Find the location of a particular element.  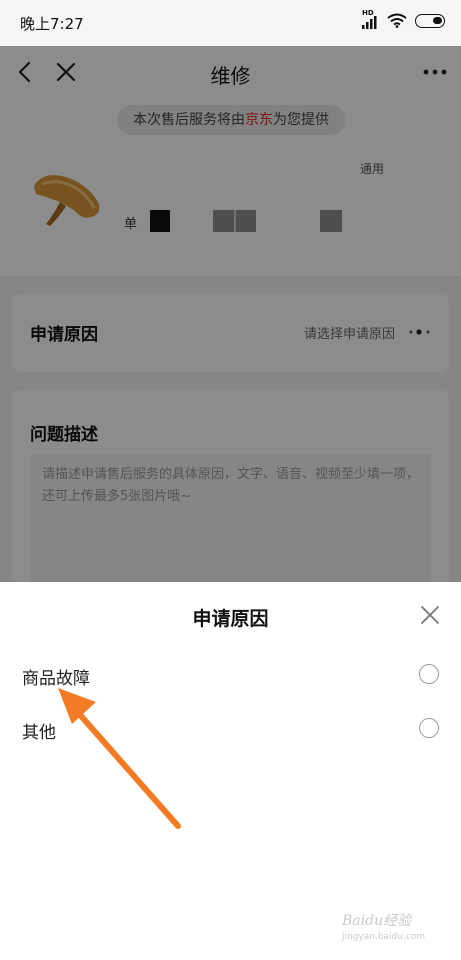

watermark-sub: jingyan.baidu.com is located at coordinates (384, 937).